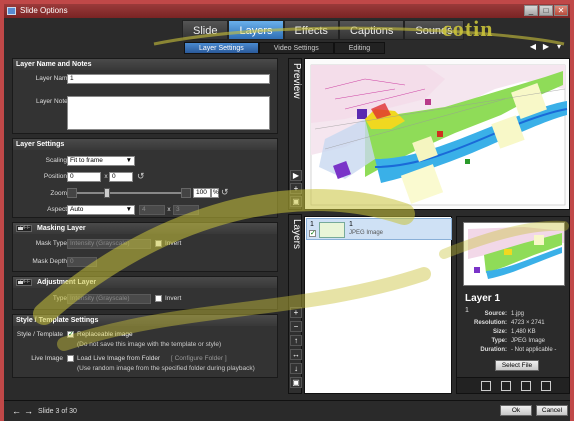 This screenshot has width=574, height=421. What do you see at coordinates (24, 228) in the screenshot?
I see `masking-toggle: OFF` at bounding box center [24, 228].